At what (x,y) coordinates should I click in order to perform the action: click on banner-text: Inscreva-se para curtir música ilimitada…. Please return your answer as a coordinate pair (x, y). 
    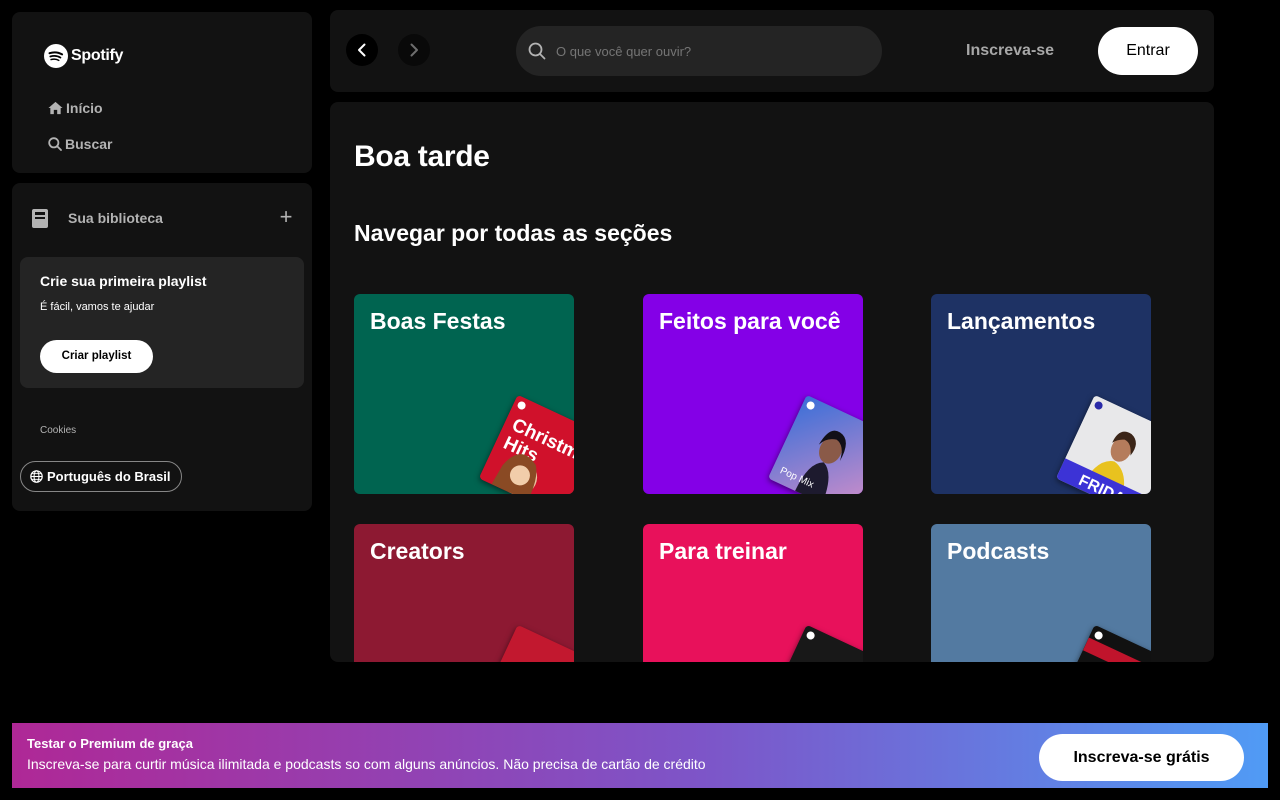
    Looking at the image, I should click on (366, 764).